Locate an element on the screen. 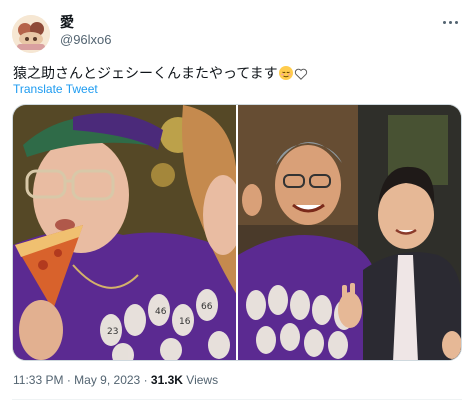  avatar-image is located at coordinates (31, 34).